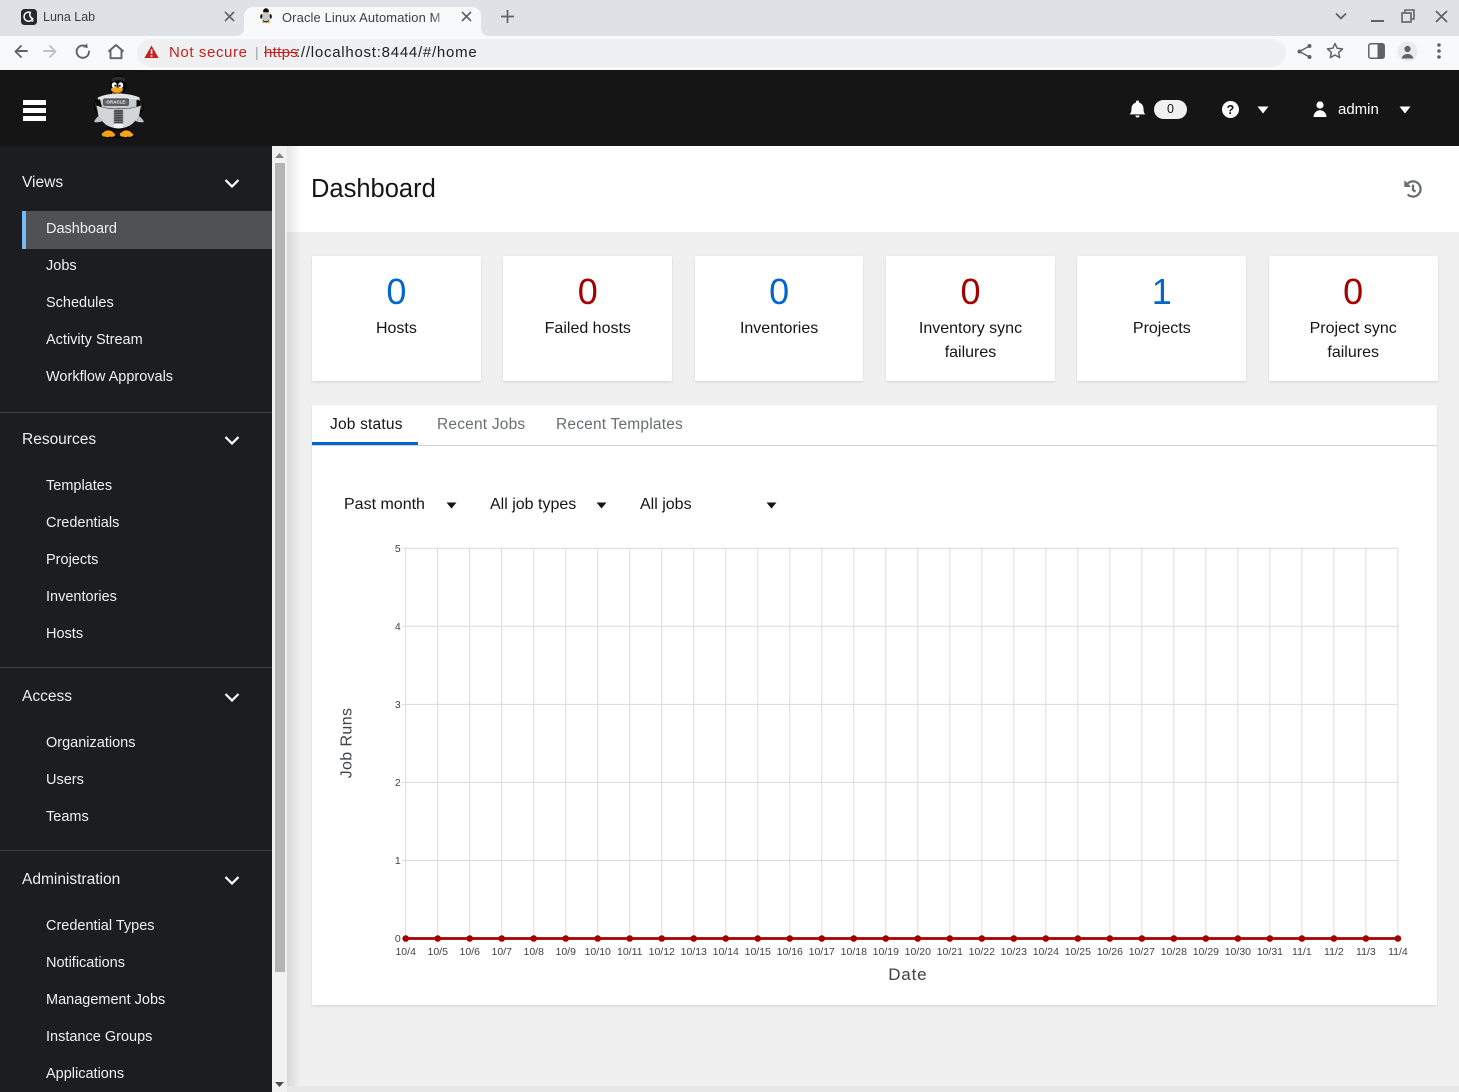 The width and height of the screenshot is (1459, 1092). Describe the element at coordinates (886, 952) in the screenshot. I see `svg-text: 10/19` at that location.